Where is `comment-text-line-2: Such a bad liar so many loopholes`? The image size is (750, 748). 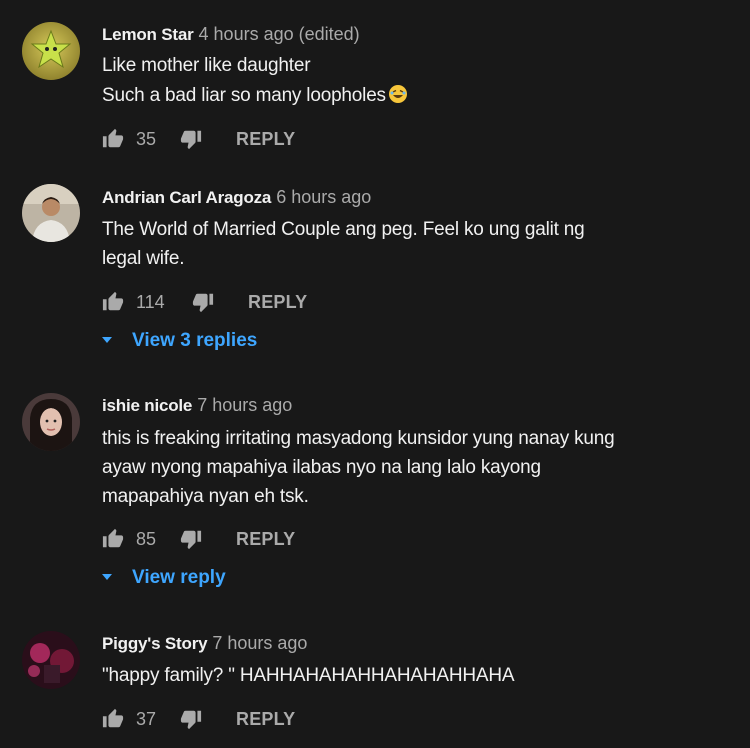
comment-text-line-2: Such a bad liar so many loopholes is located at coordinates (255, 95).